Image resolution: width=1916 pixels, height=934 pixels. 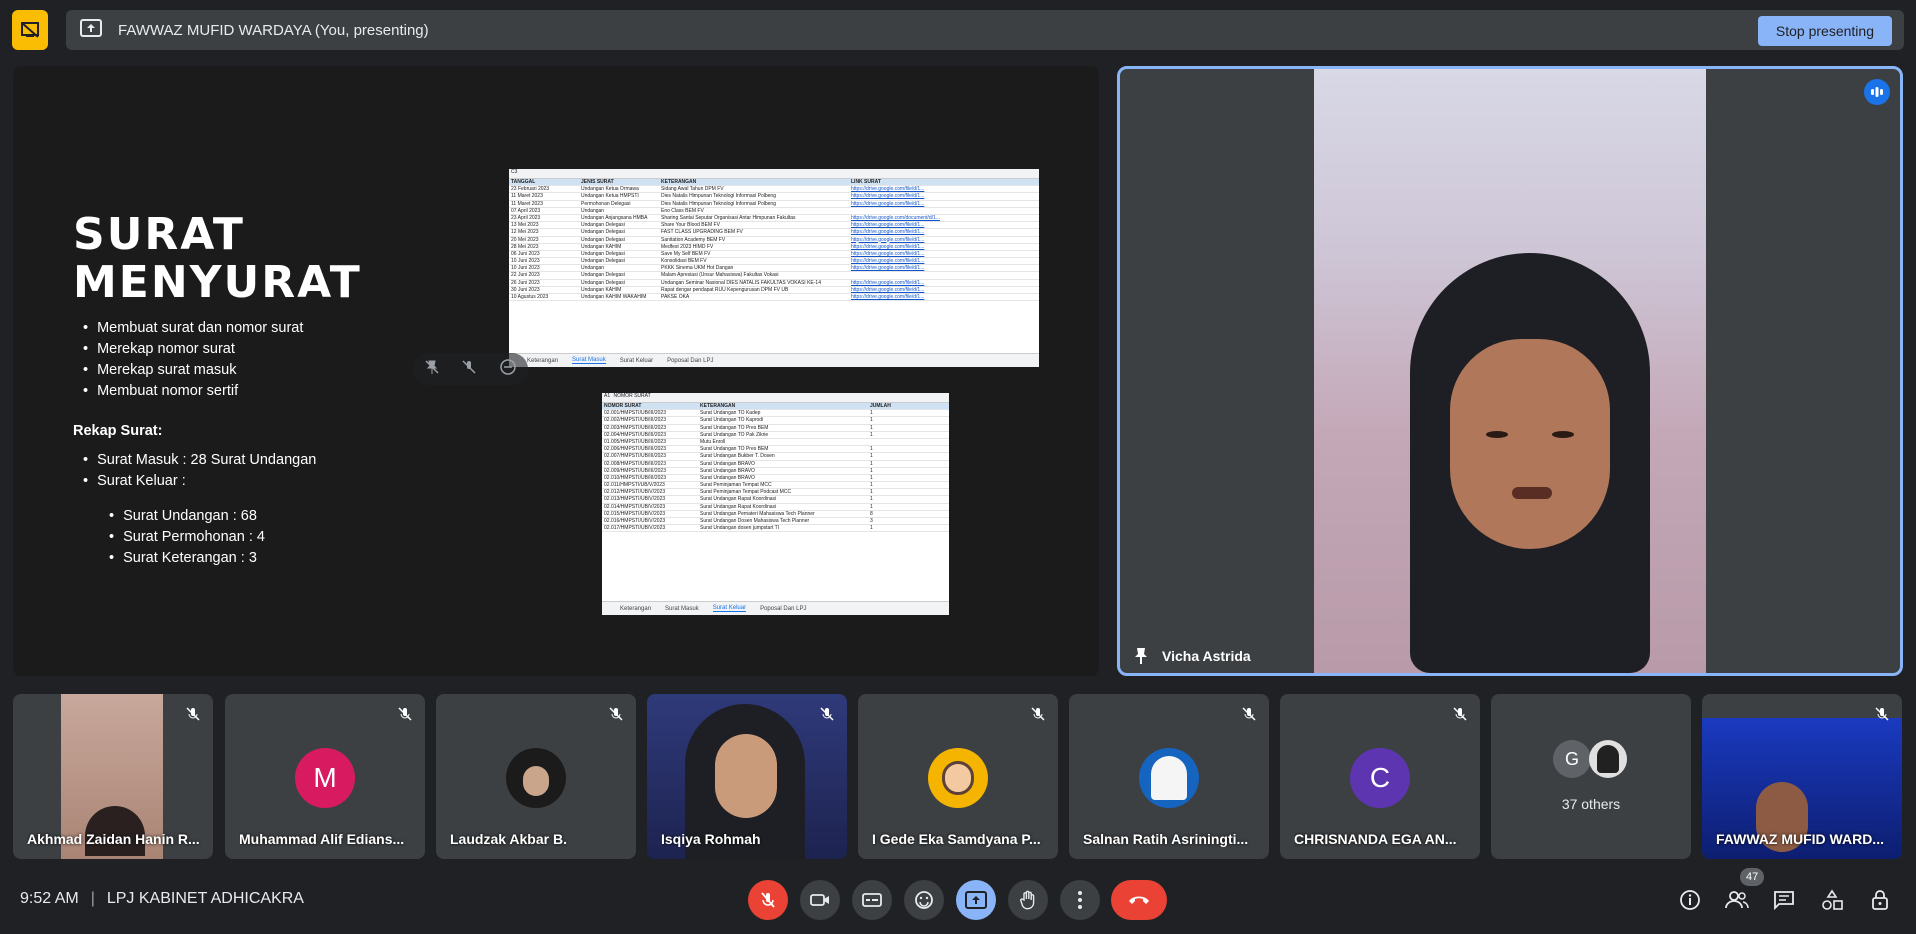 What do you see at coordinates (1737, 900) in the screenshot?
I see `people-icon` at bounding box center [1737, 900].